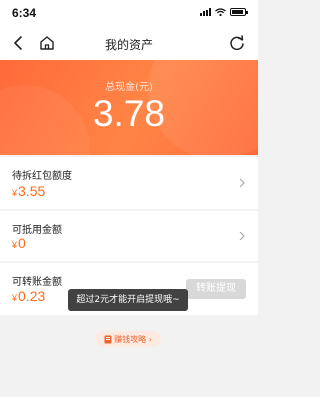 This screenshot has width=320, height=397. I want to click on value-amount: 3.55, so click(32, 191).